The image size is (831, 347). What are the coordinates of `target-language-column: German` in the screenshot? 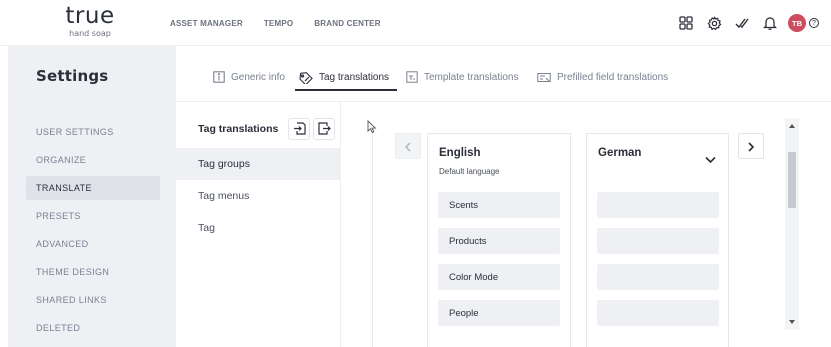 It's located at (657, 240).